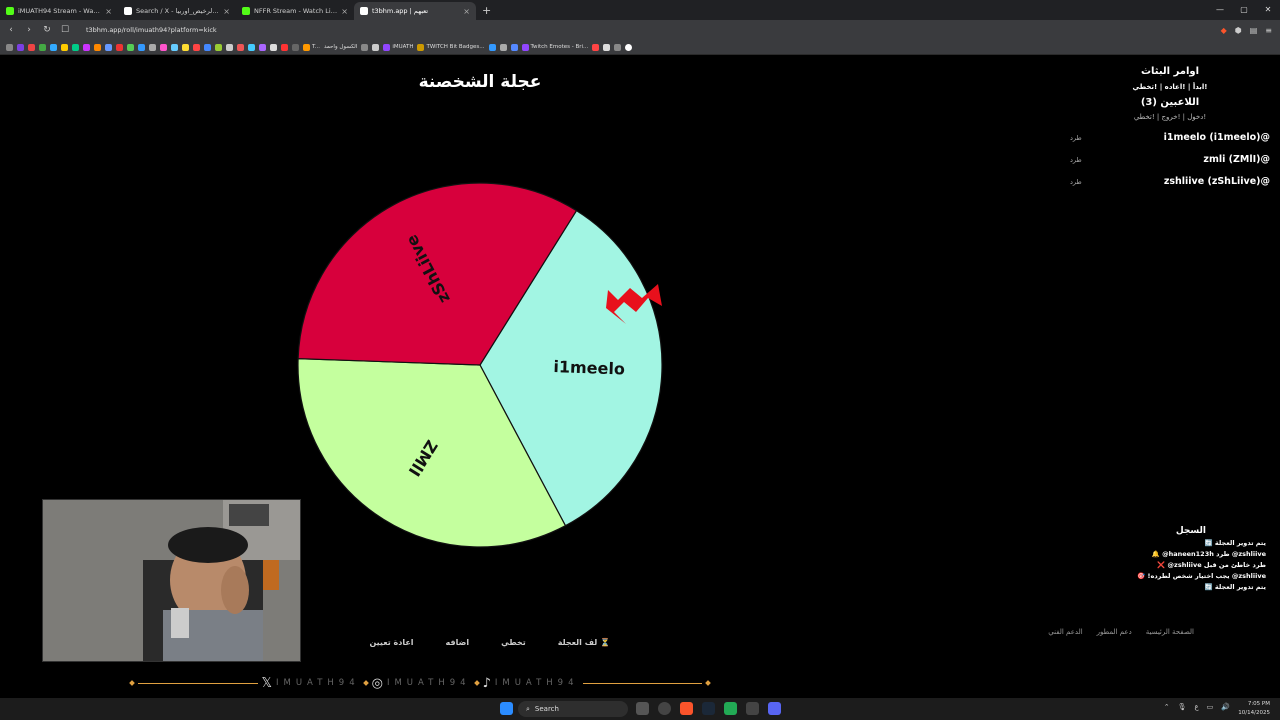 Image resolution: width=1280 pixels, height=720 pixels. What do you see at coordinates (11, 30) in the screenshot?
I see `back-icon: ‹` at bounding box center [11, 30].